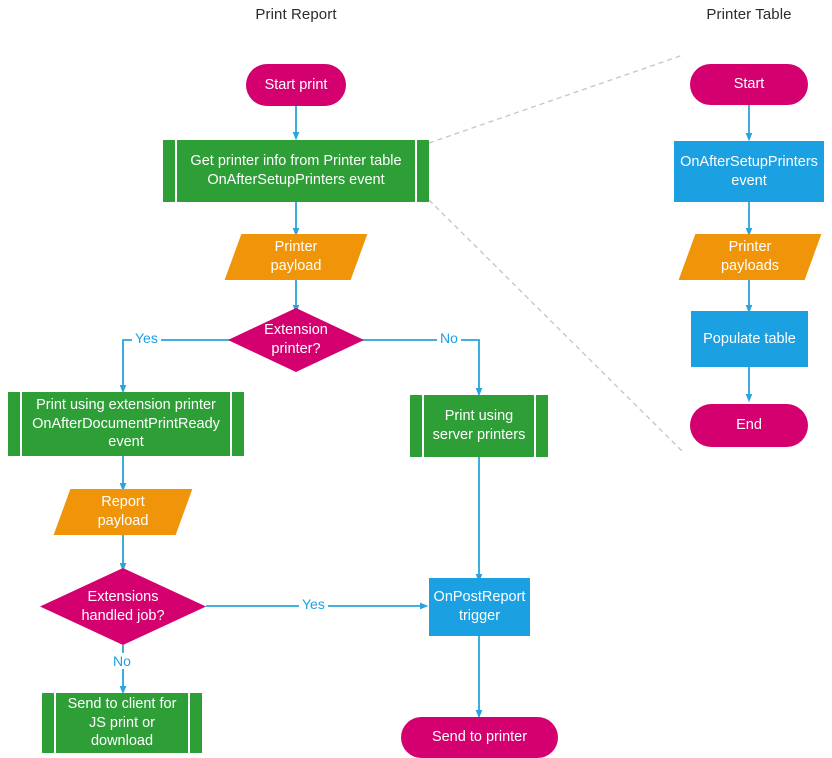 This screenshot has height=758, width=832. I want to click on edge-label-handled-yes: Yes, so click(313, 604).